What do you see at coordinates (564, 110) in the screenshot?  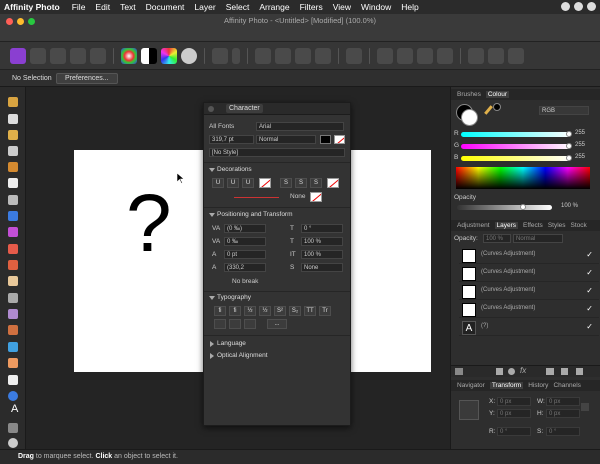 I see `color-model-field: RGB` at bounding box center [564, 110].